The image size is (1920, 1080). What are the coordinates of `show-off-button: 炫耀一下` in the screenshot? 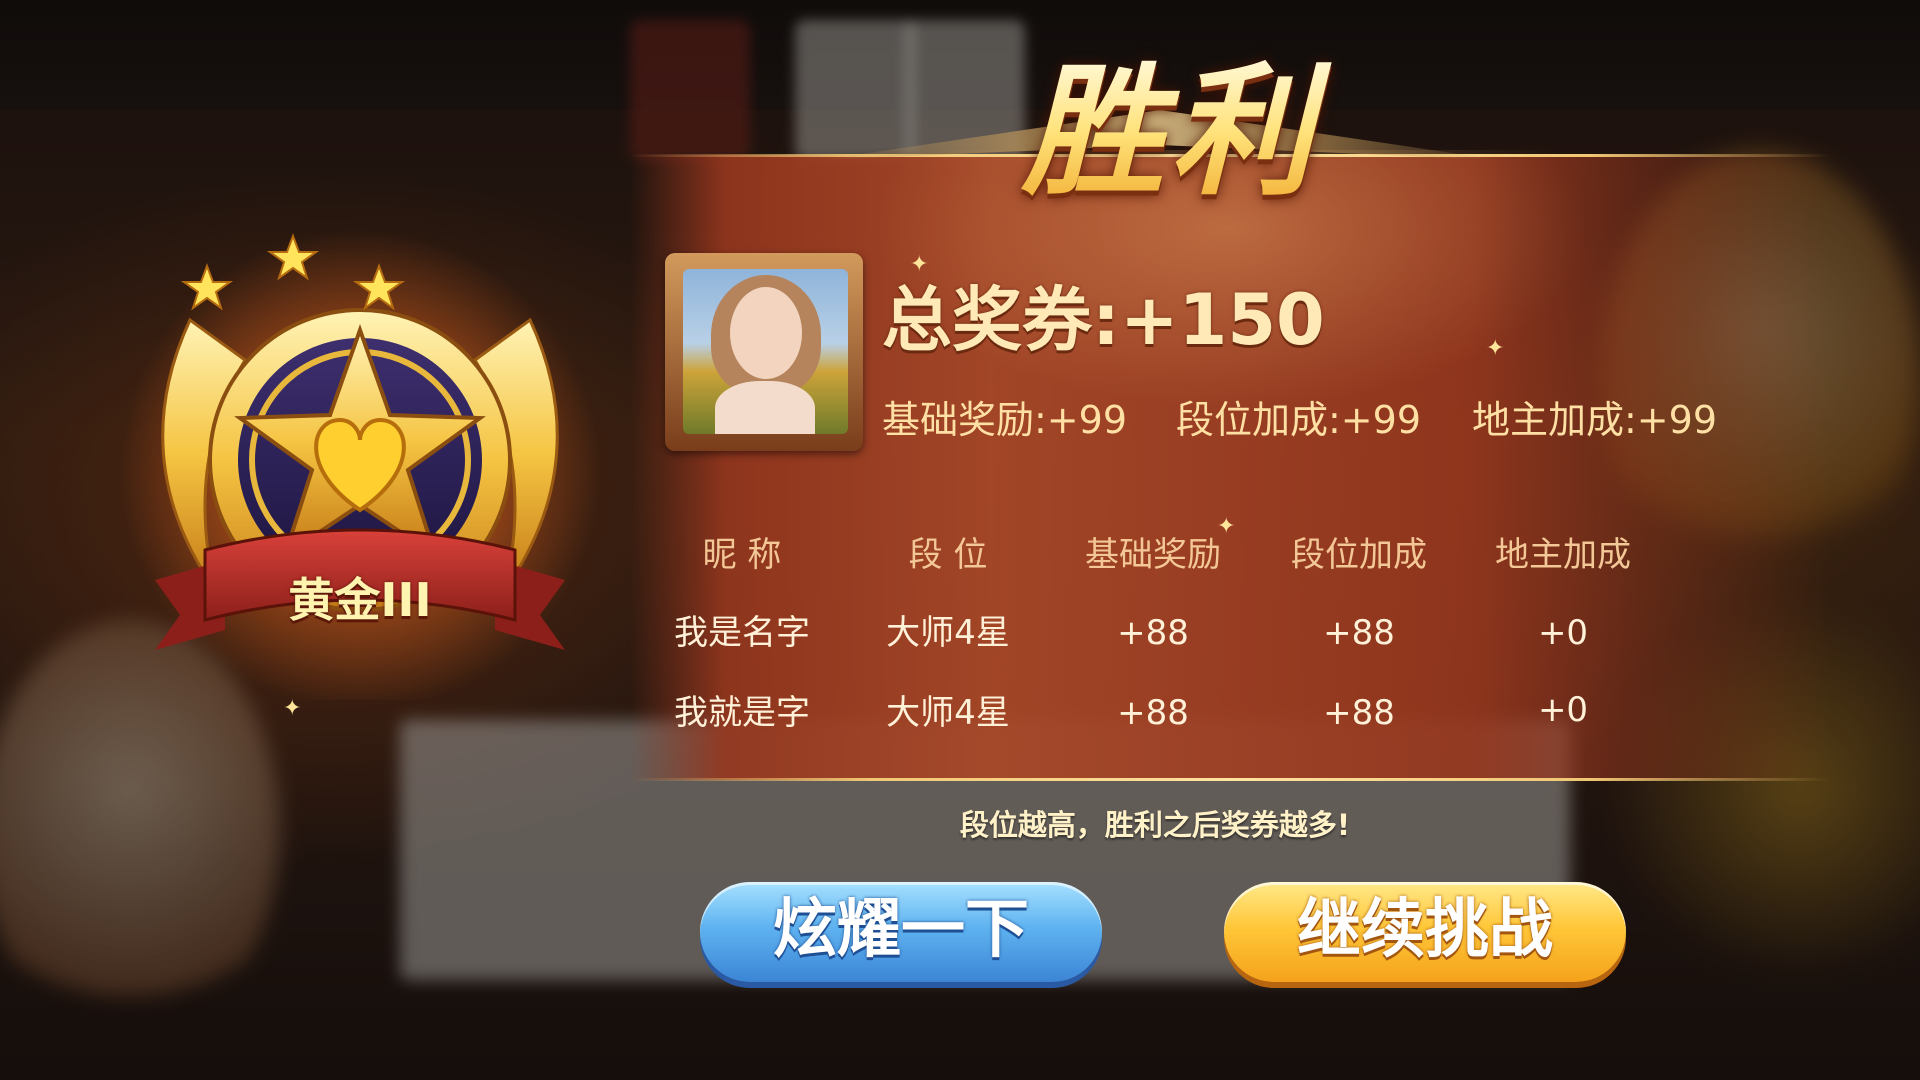 It's located at (901, 932).